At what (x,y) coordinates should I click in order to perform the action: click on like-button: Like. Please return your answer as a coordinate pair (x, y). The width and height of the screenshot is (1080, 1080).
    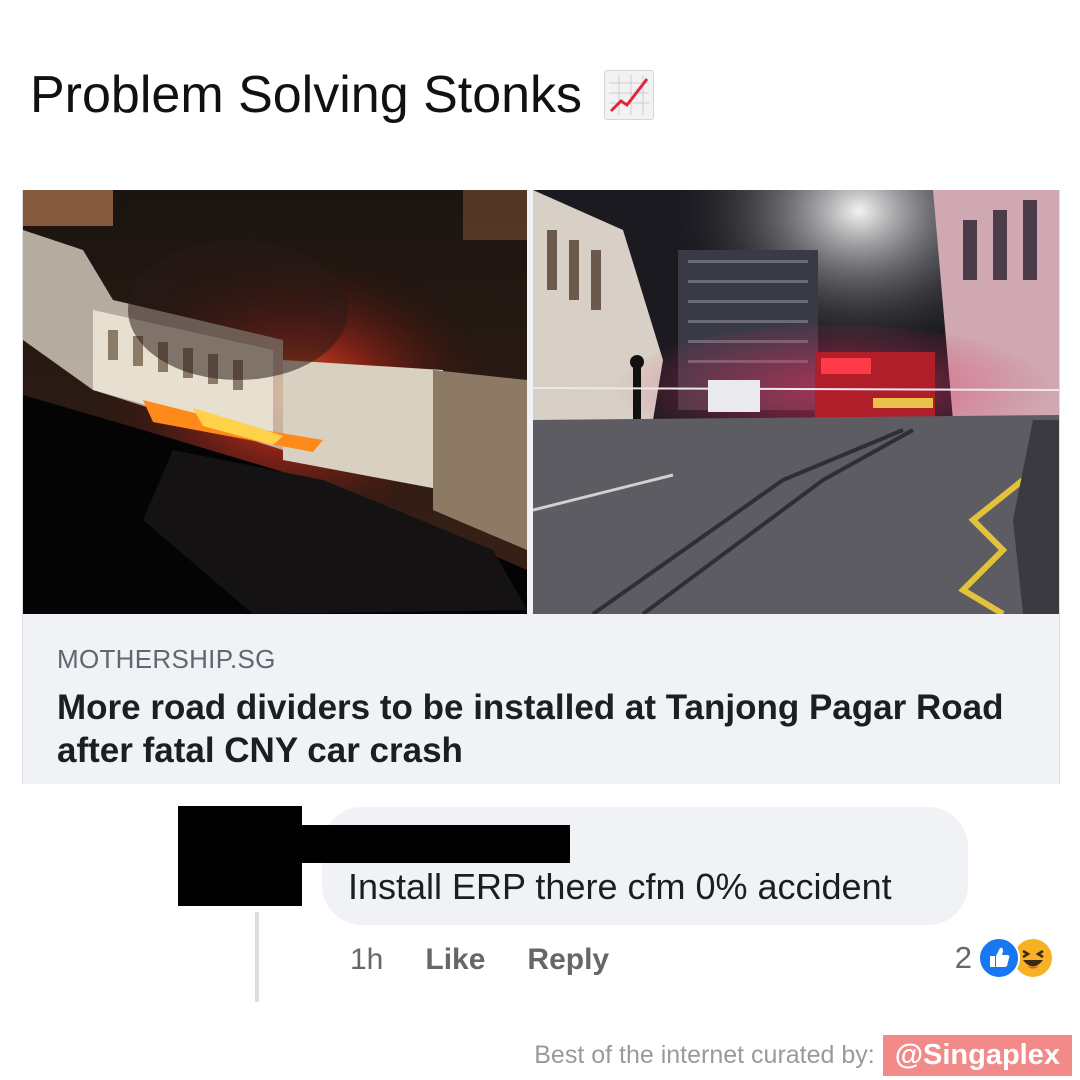
    Looking at the image, I should click on (455, 960).